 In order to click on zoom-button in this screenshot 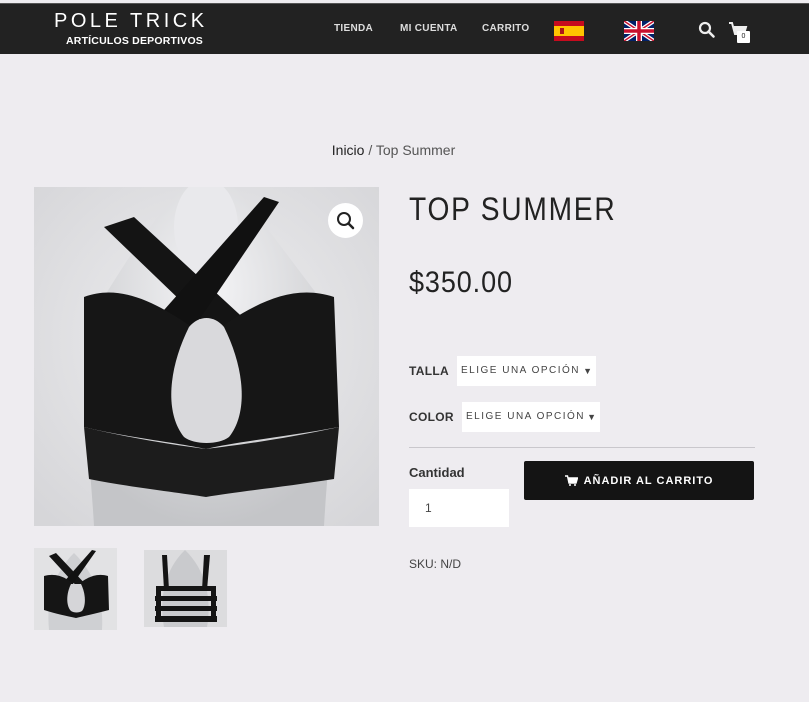, I will do `click(345, 220)`.